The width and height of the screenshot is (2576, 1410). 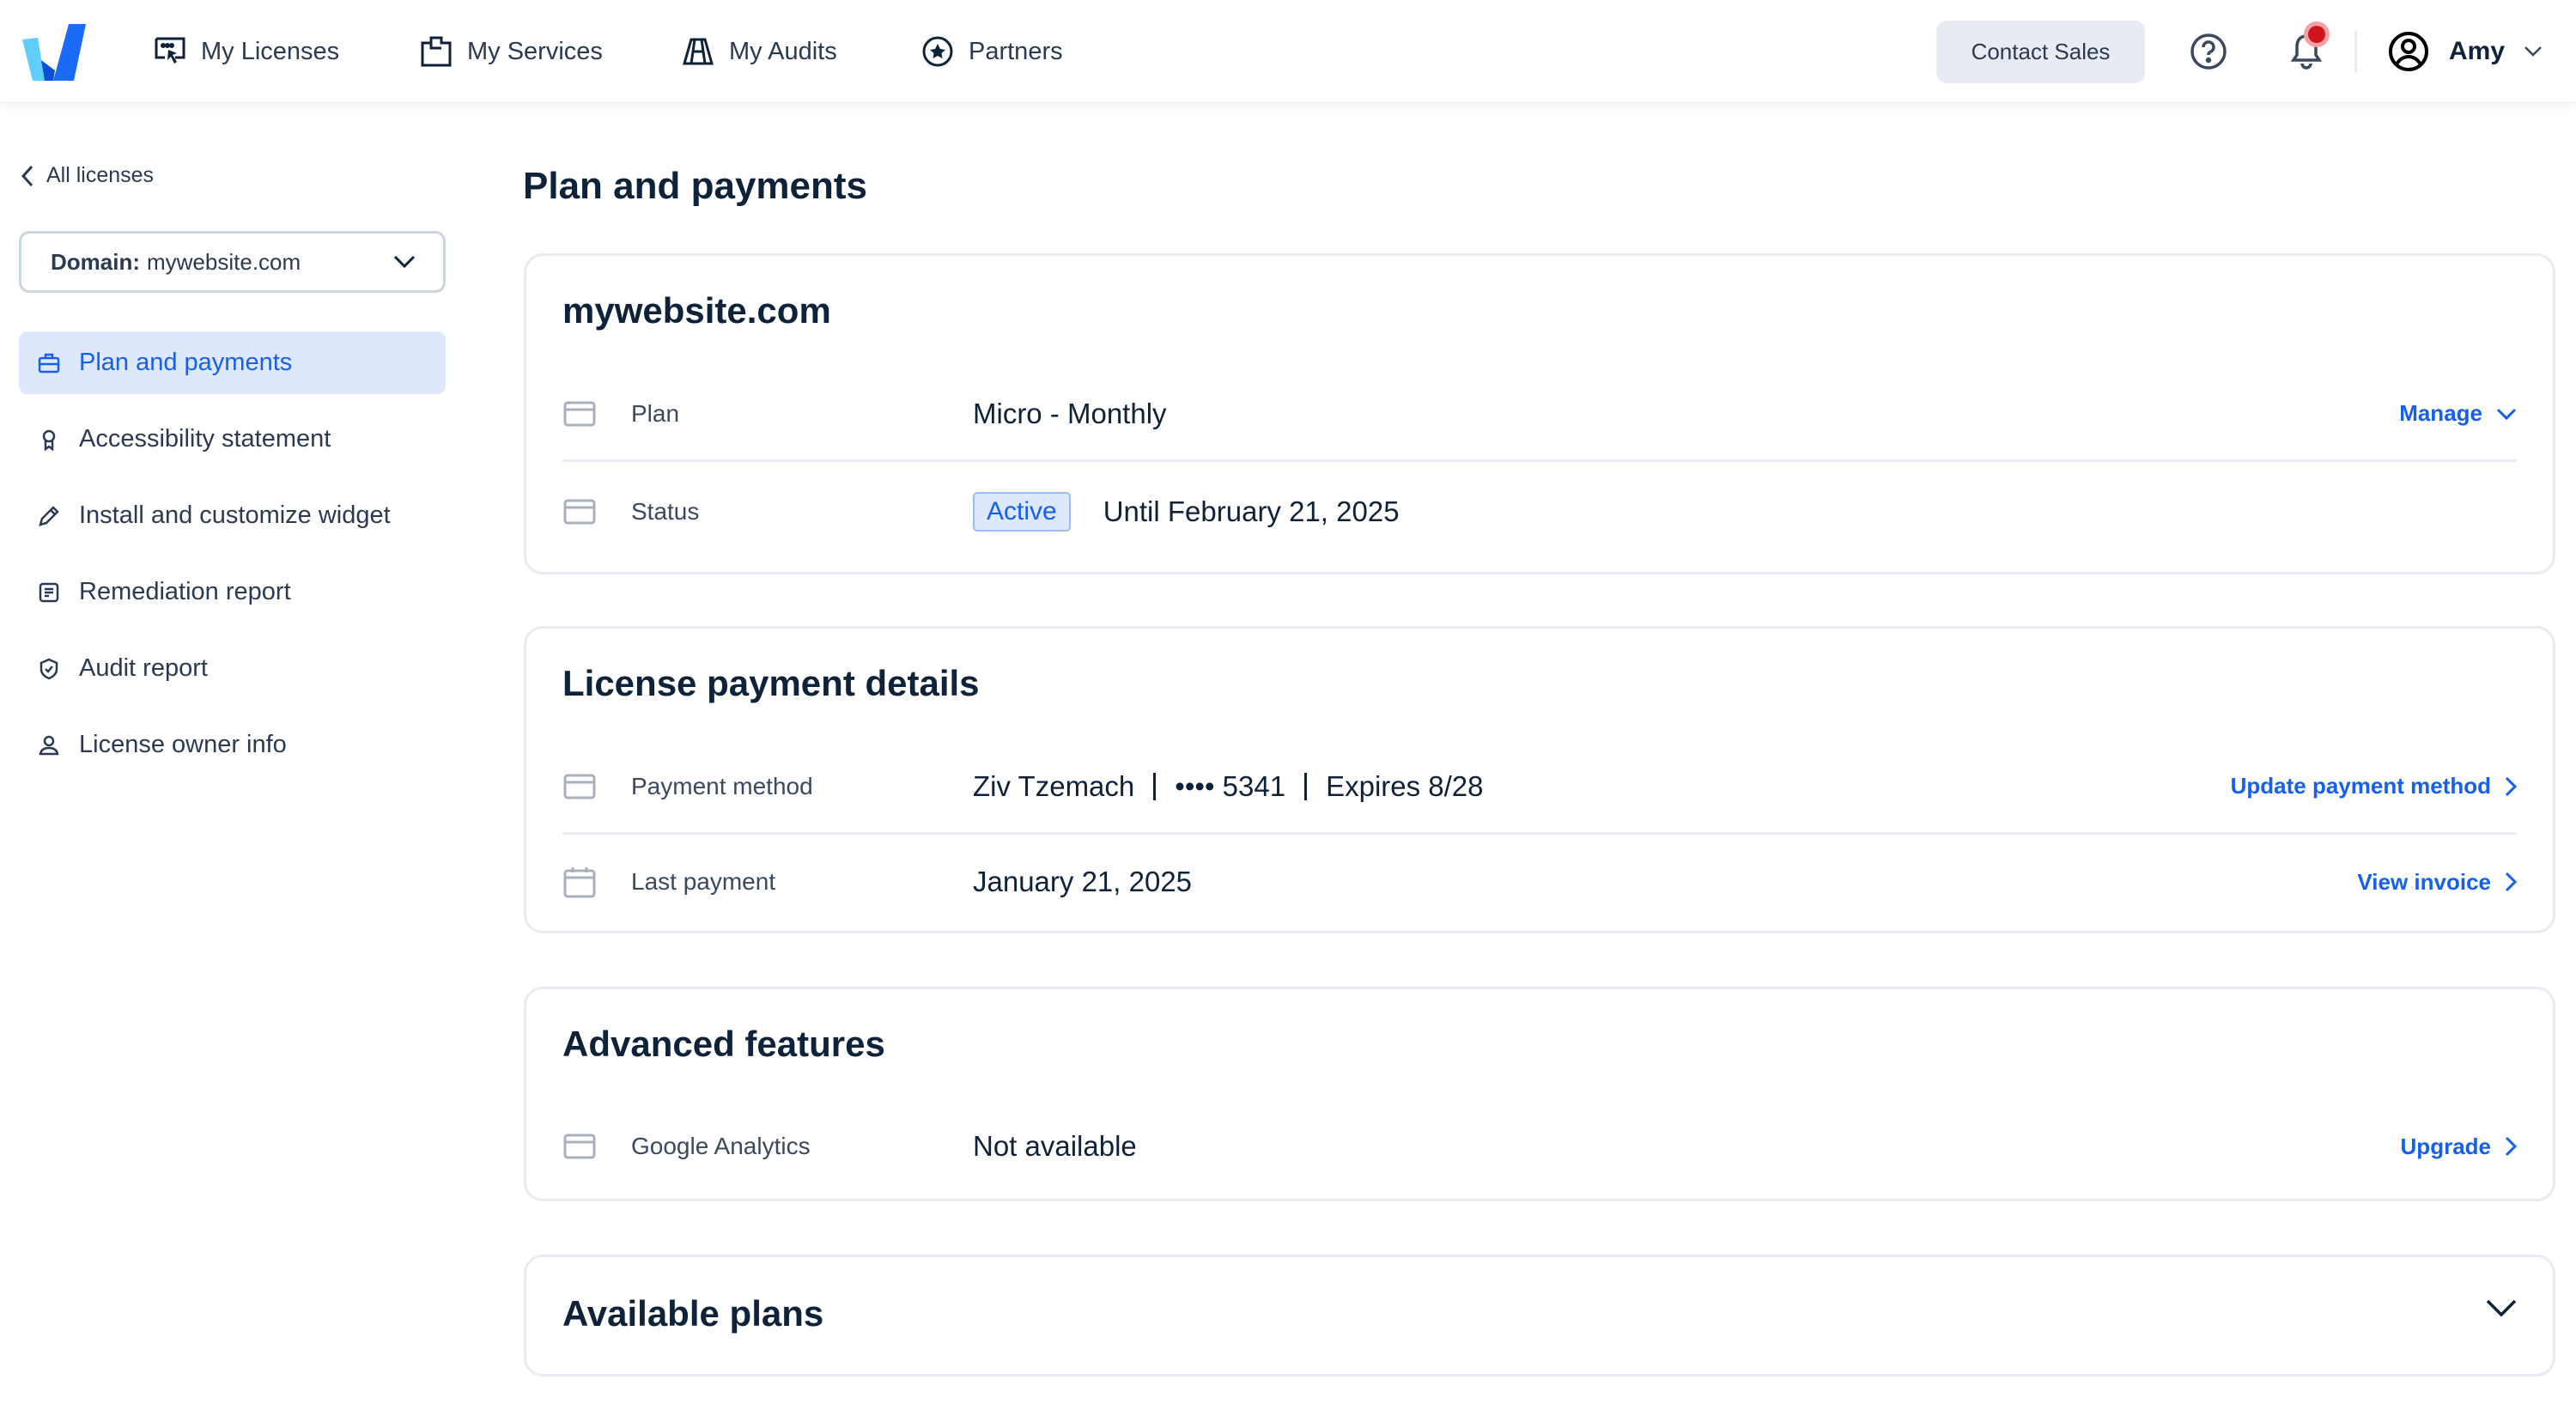 I want to click on status-row: Status Active Until February 21, 2025, so click(x=1539, y=512).